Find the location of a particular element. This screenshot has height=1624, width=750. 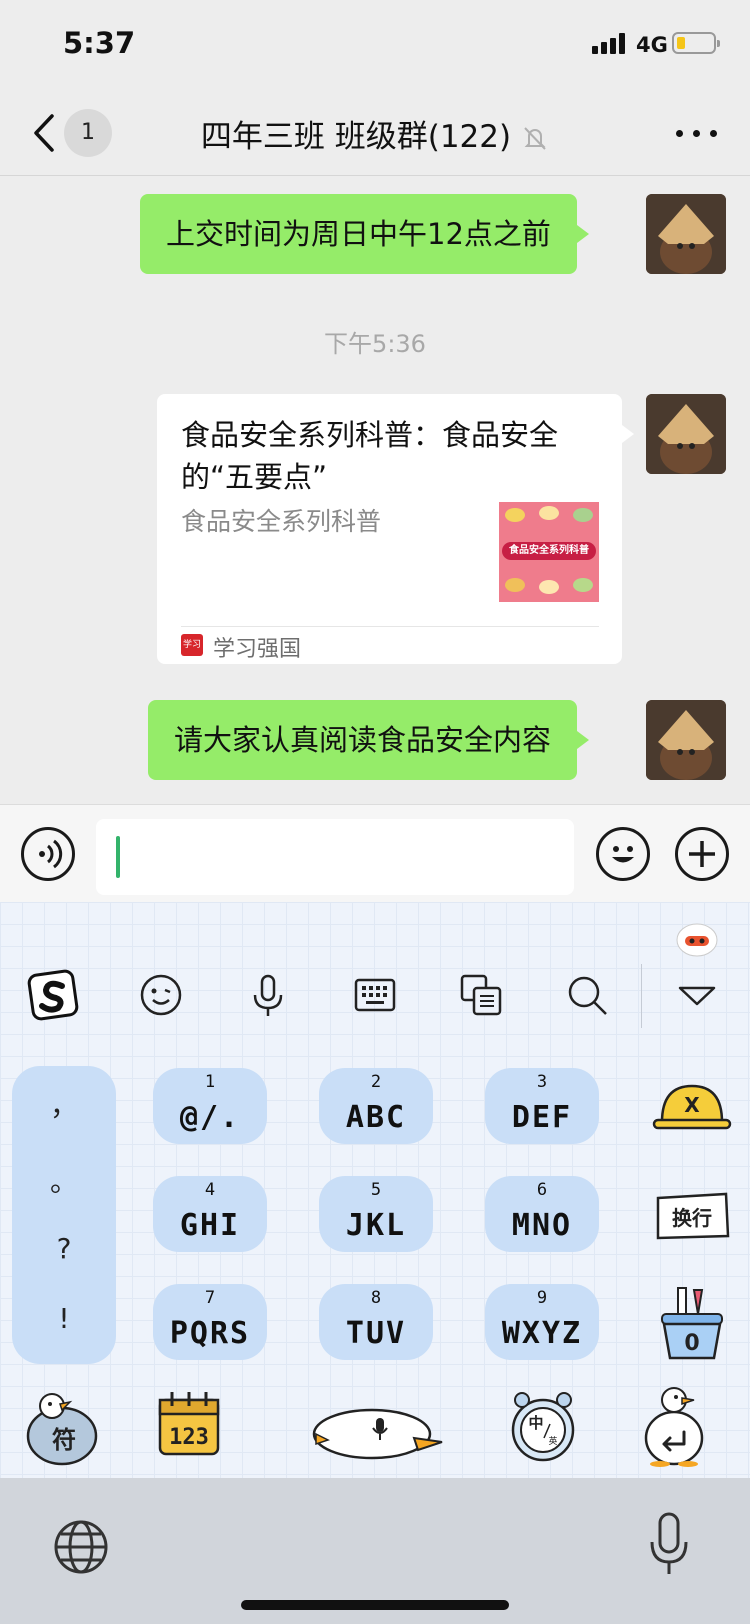

key-letters: GHI is located at coordinates (210, 1225).